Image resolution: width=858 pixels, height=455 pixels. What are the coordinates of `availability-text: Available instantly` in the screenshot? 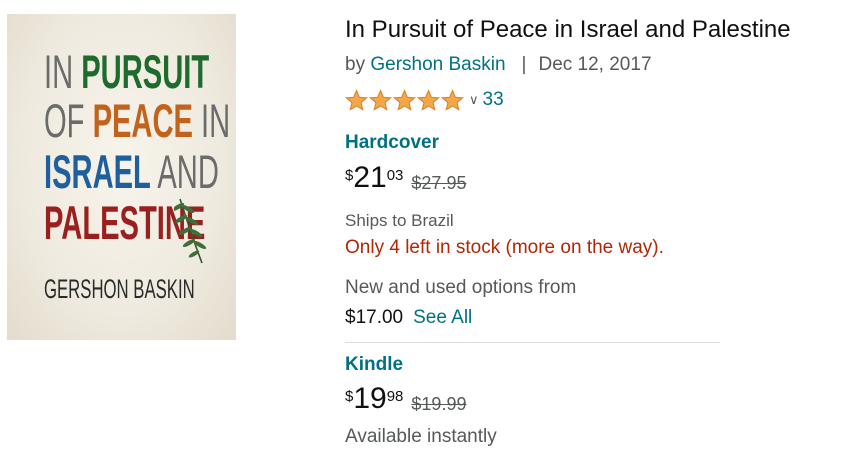 It's located at (421, 436).